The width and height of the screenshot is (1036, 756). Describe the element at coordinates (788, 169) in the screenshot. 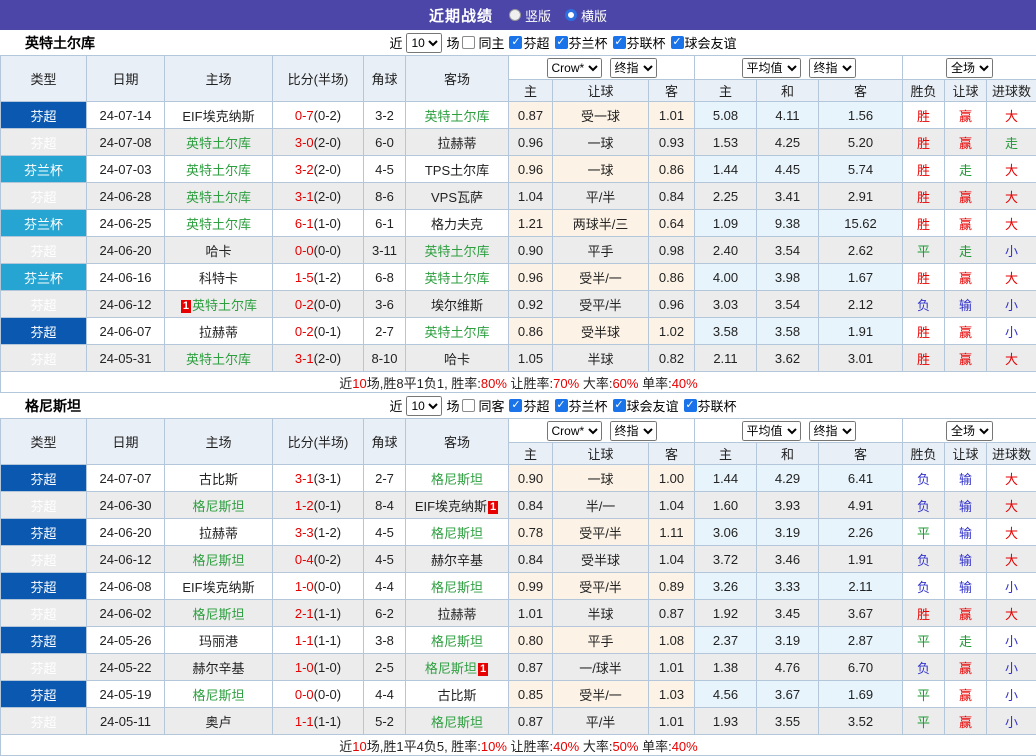

I see `avg-draw-cell: 4.45` at that location.